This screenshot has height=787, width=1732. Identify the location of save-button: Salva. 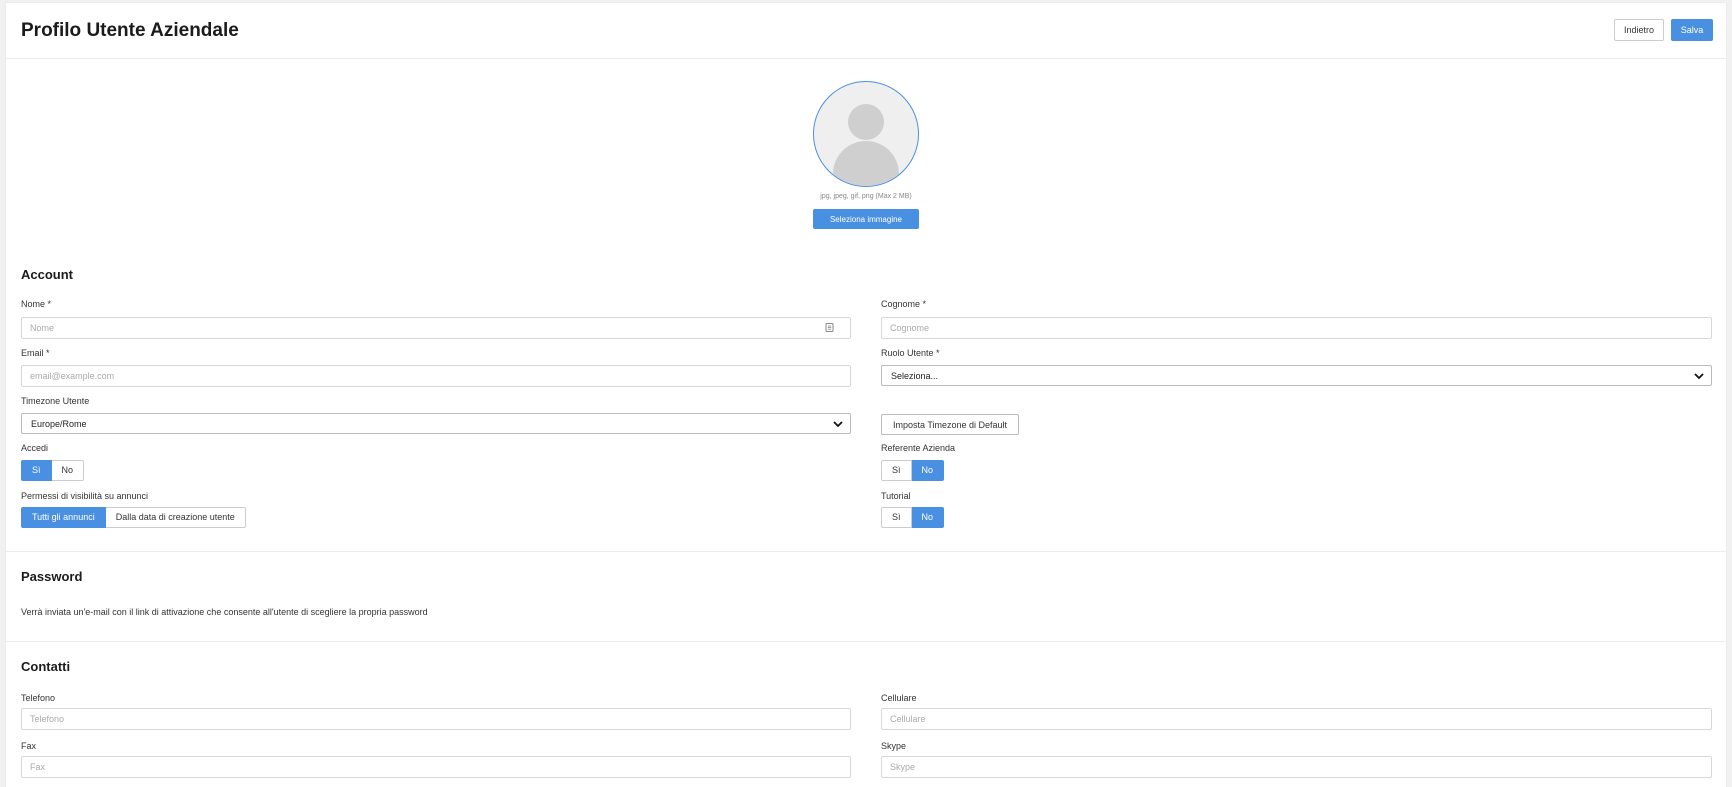
(1692, 30).